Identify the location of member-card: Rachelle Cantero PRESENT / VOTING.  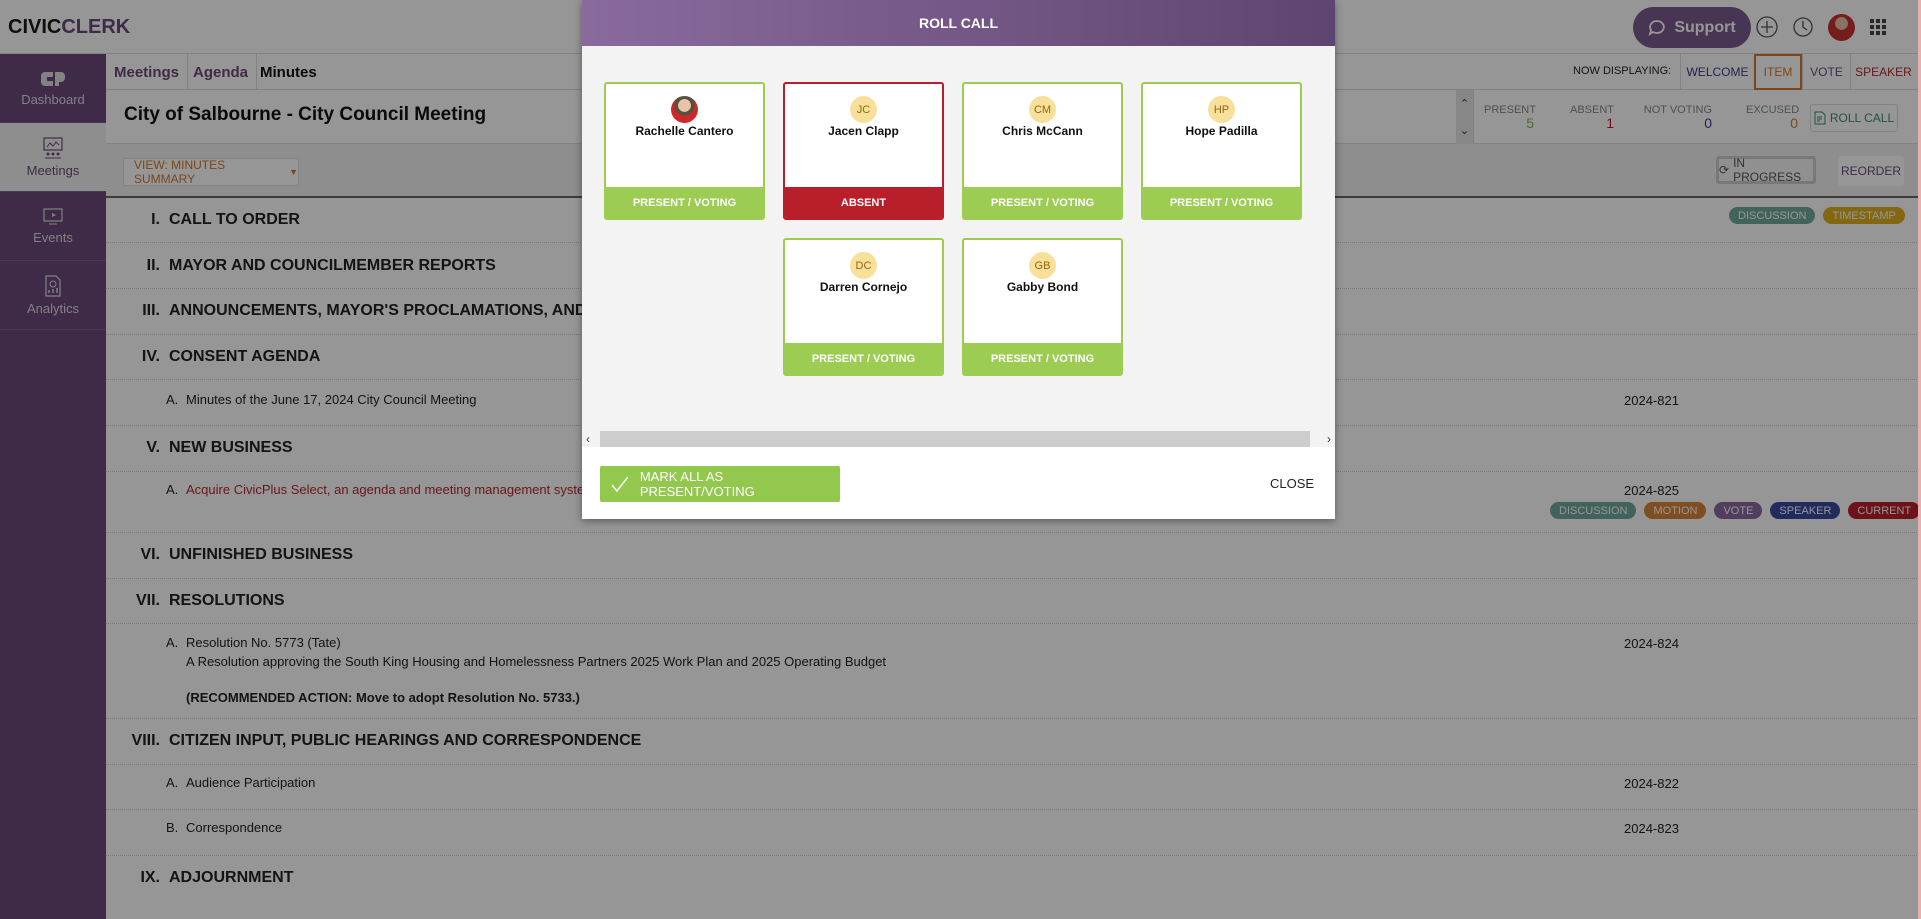
(684, 151).